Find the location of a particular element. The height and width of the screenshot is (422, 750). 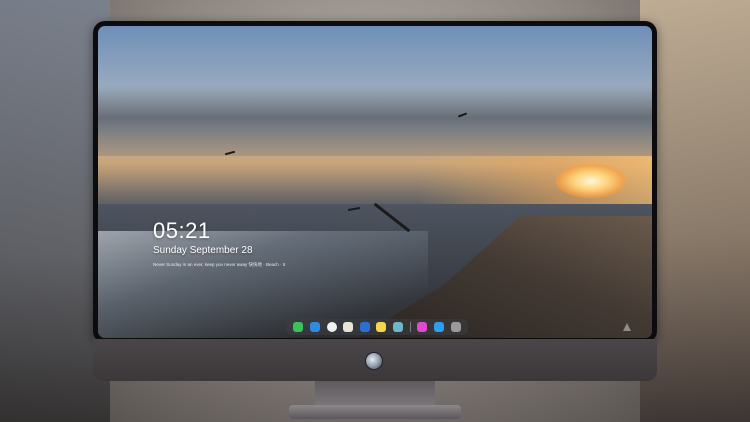

video-icon is located at coordinates (364, 327).